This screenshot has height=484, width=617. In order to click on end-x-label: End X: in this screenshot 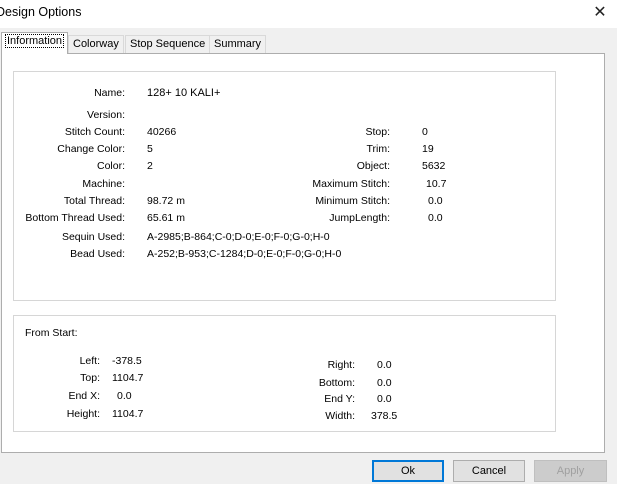, I will do `click(84, 396)`.